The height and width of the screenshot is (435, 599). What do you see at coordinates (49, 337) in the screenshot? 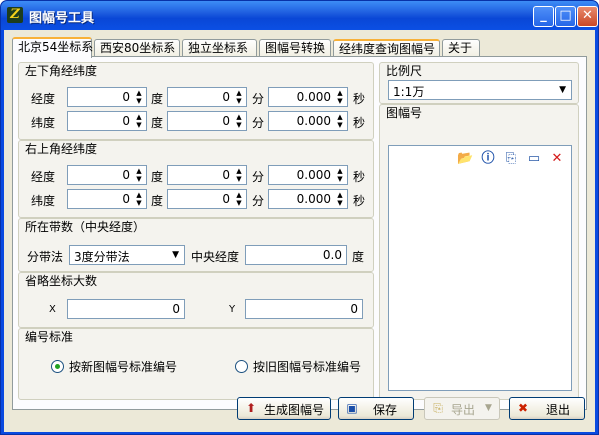
I see `group-legend: 编号标准` at bounding box center [49, 337].